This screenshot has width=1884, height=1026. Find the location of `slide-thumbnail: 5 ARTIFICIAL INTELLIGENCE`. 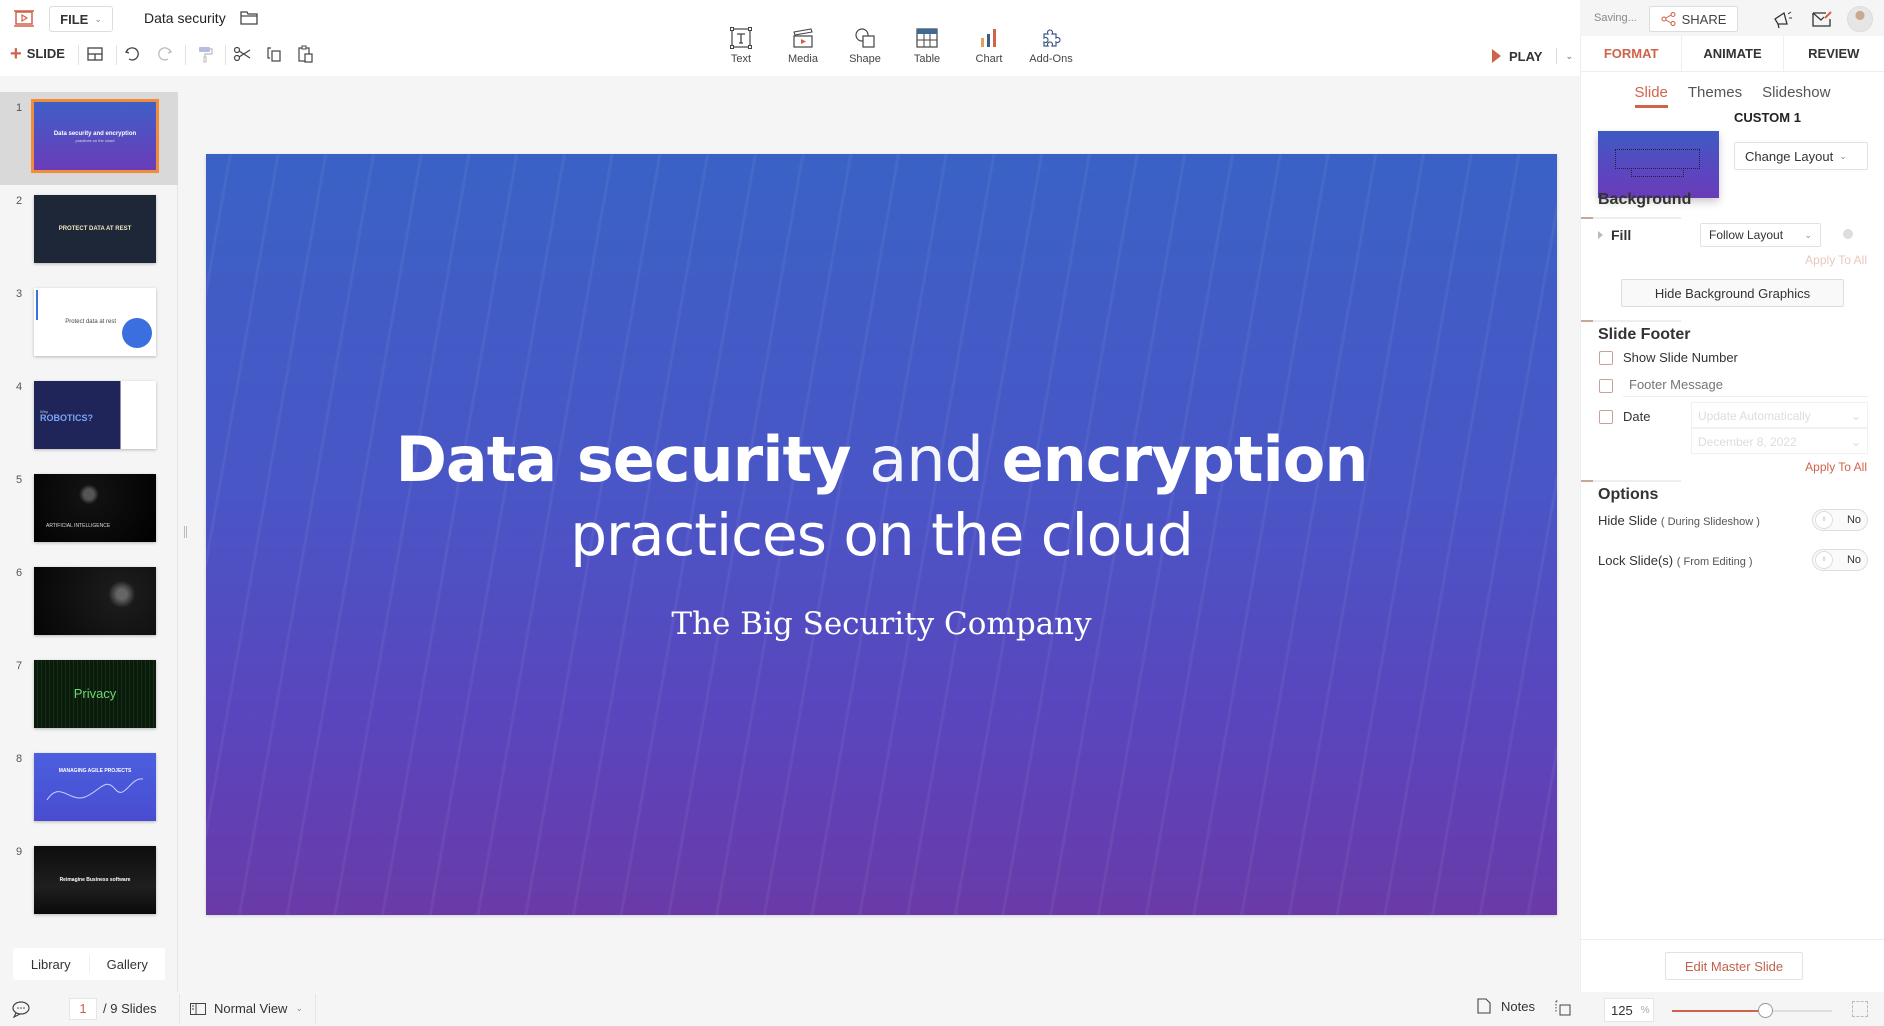

slide-thumbnail: 5 ARTIFICIAL INTELLIGENCE is located at coordinates (89, 510).